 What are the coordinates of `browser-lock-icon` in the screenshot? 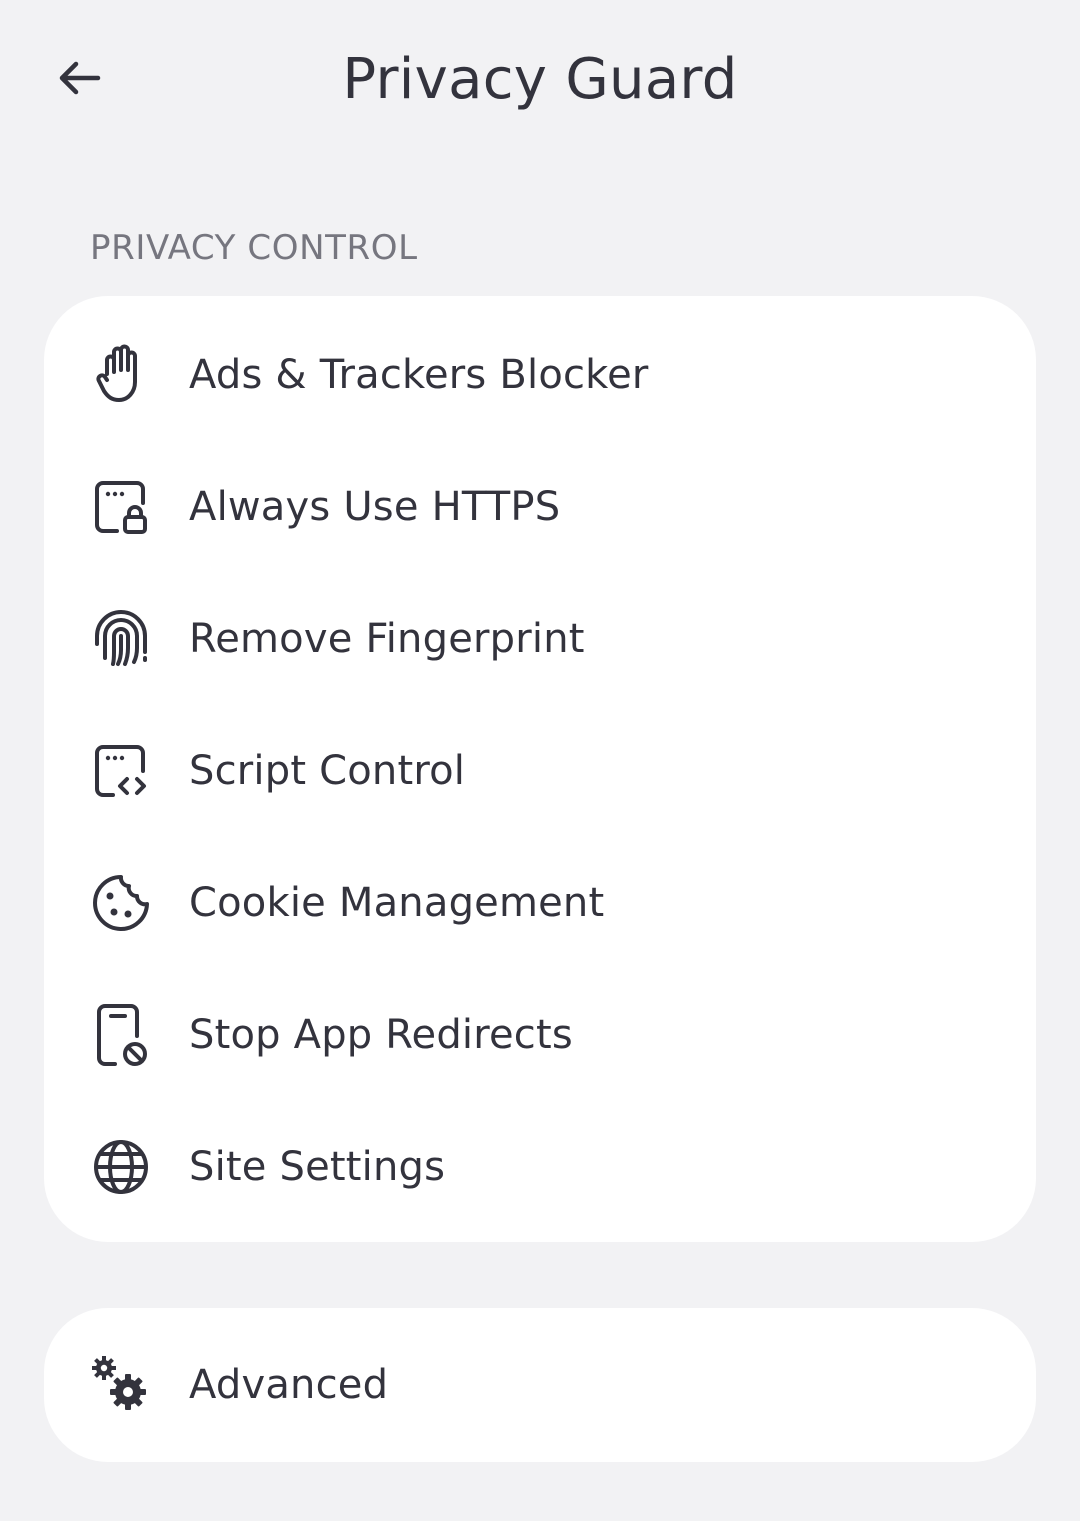 It's located at (121, 507).